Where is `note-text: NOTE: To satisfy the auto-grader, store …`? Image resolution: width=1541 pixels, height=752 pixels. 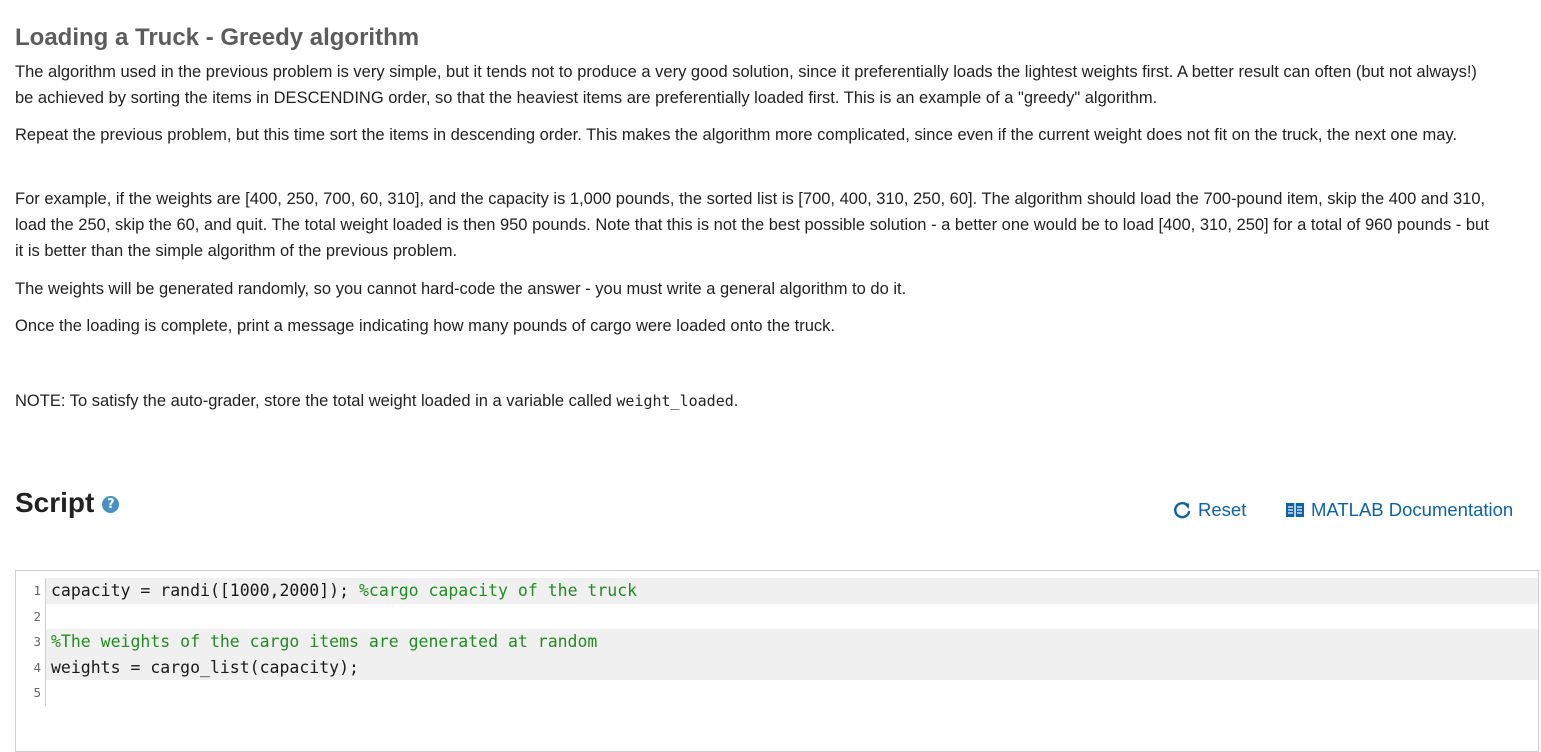
note-text: NOTE: To satisfy the auto-grader, store … is located at coordinates (316, 401).